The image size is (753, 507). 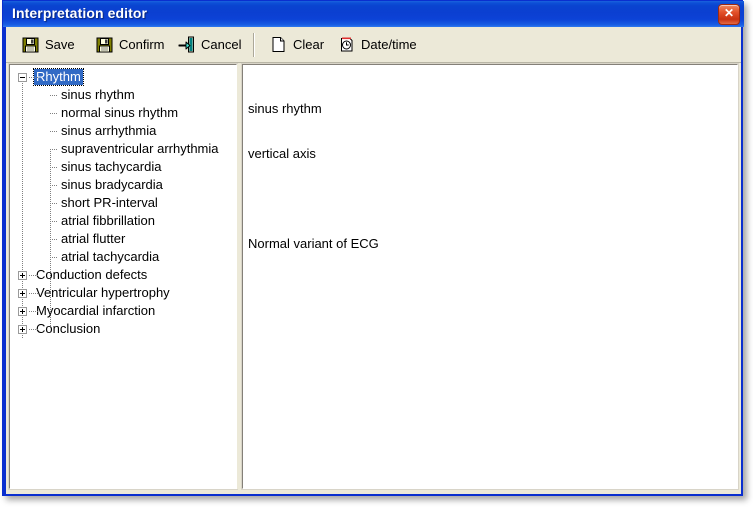 I want to click on tree-node-atrial-fibrillation: atrial fibbrillation, so click(x=123, y=221).